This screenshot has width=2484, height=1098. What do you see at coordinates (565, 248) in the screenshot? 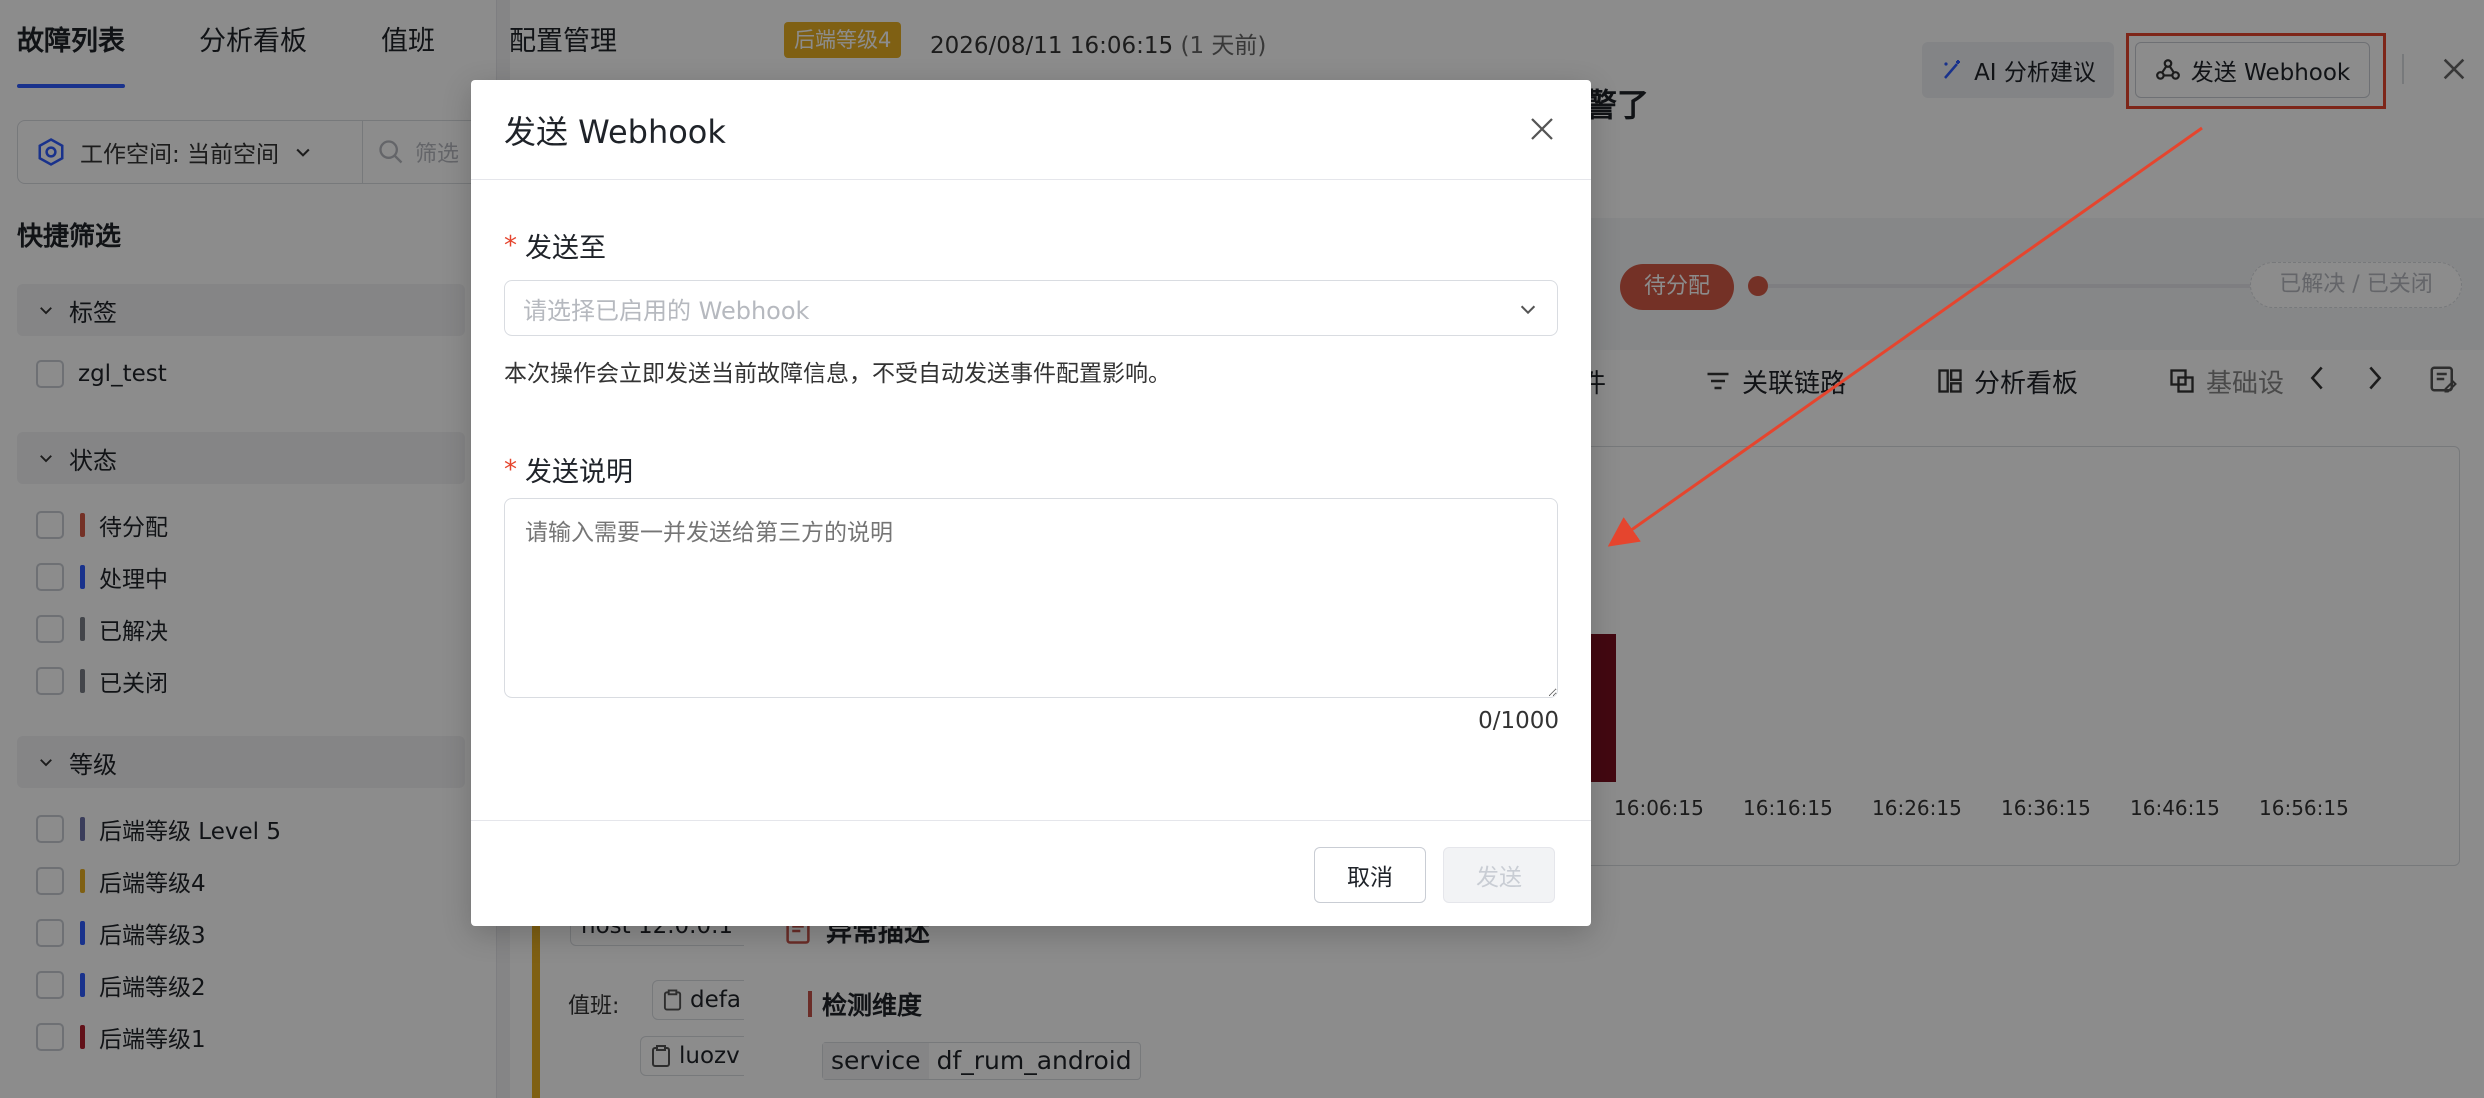
I see `send-to-label-text: 发送至` at bounding box center [565, 248].